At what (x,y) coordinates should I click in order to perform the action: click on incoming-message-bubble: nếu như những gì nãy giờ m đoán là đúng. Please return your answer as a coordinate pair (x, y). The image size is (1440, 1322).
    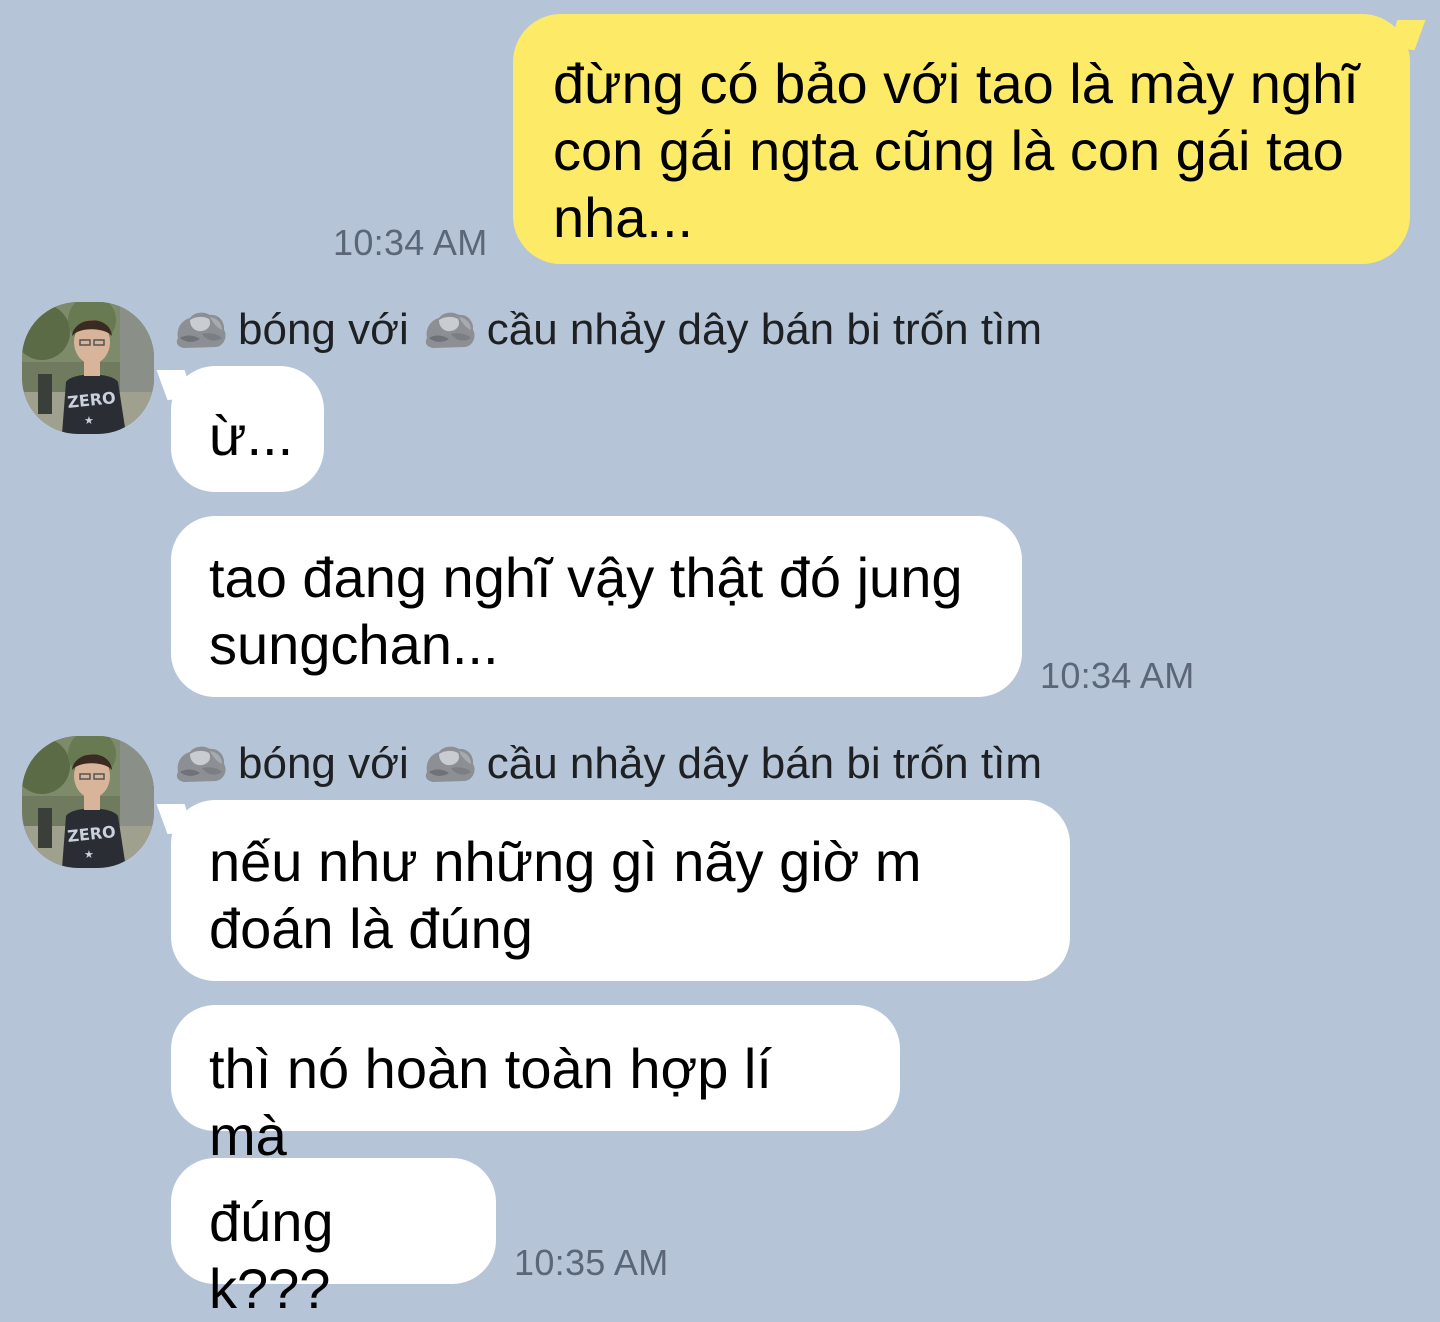
    Looking at the image, I should click on (620, 890).